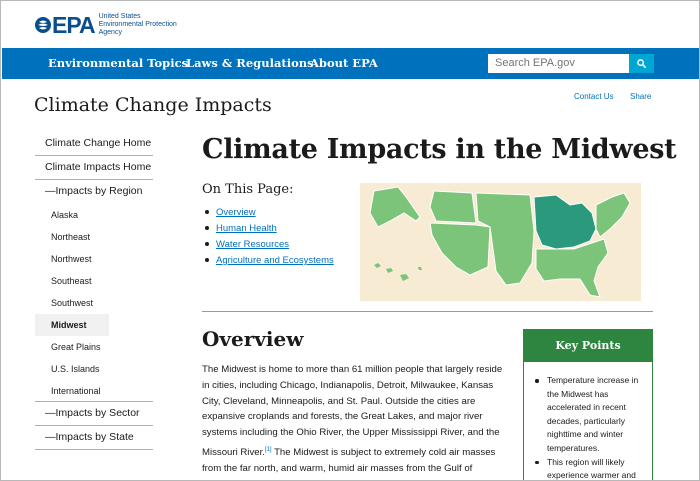 Image resolution: width=700 pixels, height=481 pixels. What do you see at coordinates (500, 242) in the screenshot?
I see `us-regions-map` at bounding box center [500, 242].